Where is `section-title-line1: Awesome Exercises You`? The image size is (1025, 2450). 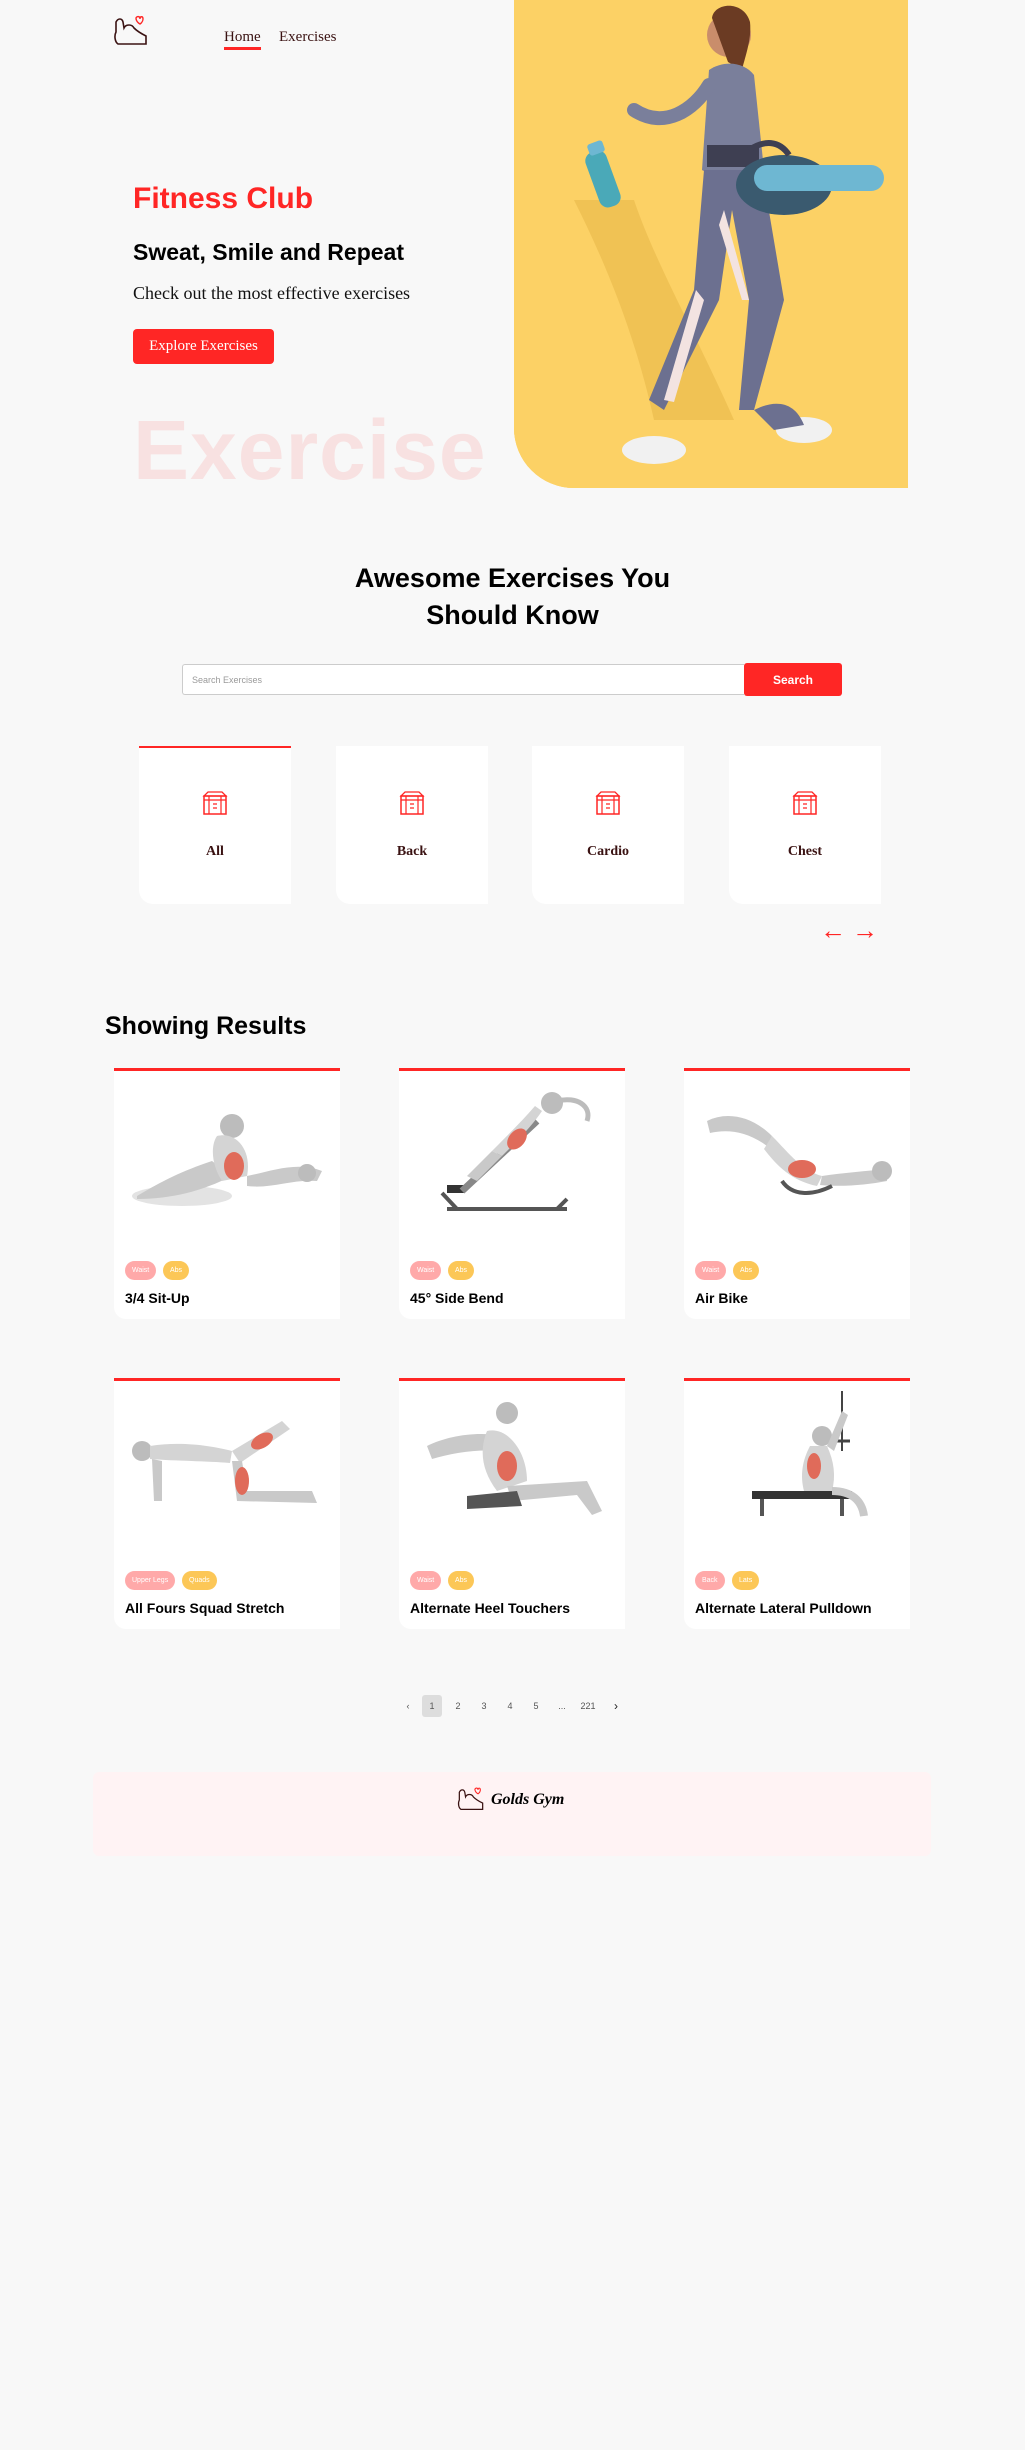 section-title-line1: Awesome Exercises You is located at coordinates (512, 578).